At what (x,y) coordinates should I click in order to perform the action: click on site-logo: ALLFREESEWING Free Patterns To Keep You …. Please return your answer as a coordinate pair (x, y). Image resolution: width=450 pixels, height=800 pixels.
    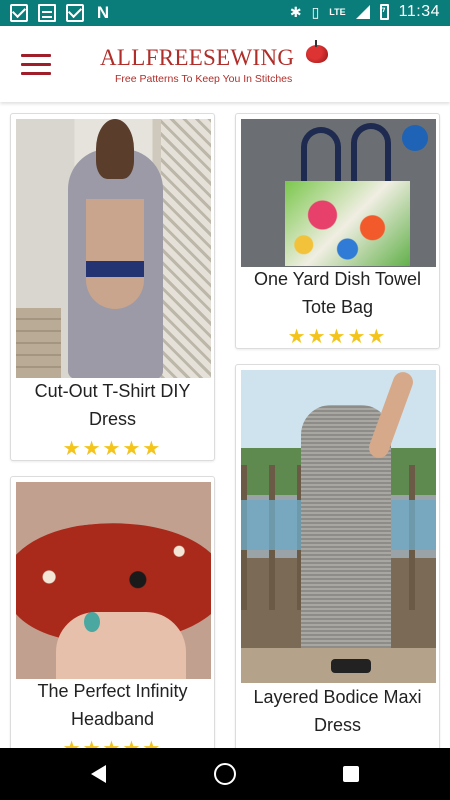
    Looking at the image, I should click on (220, 62).